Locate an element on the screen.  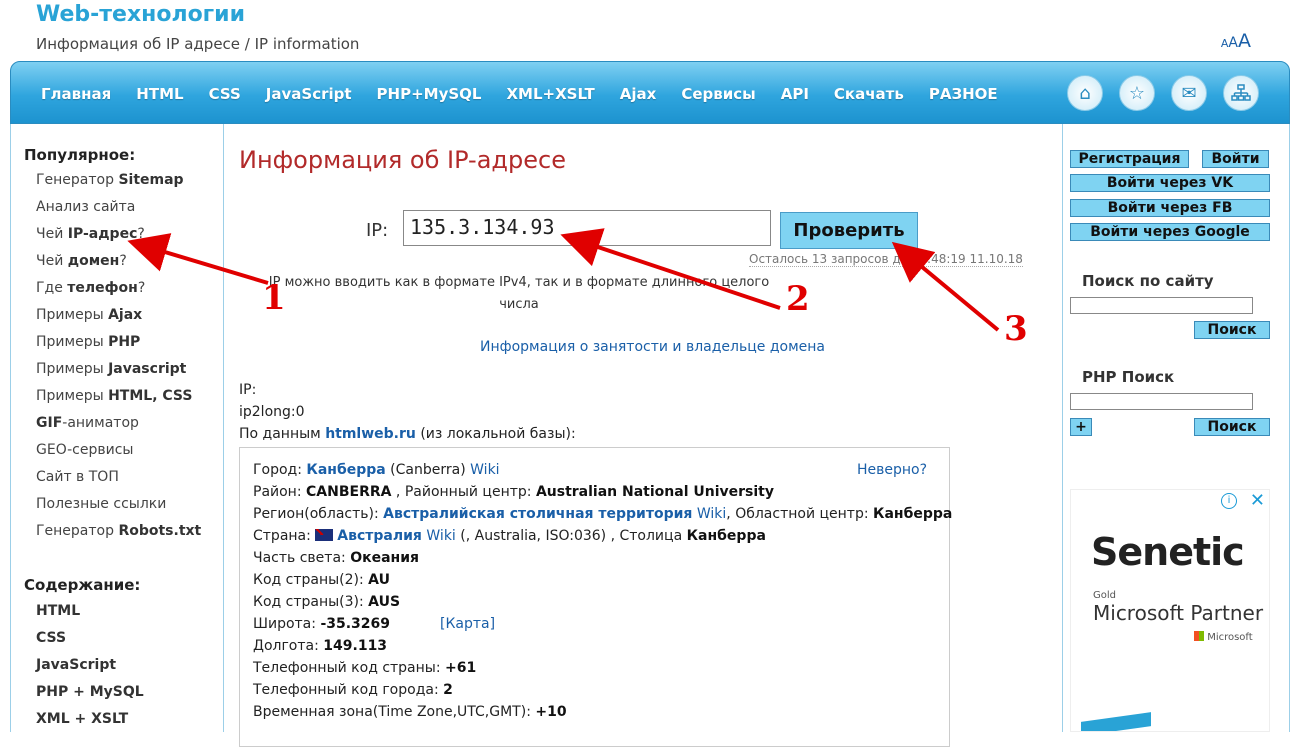
city-link: Канберра is located at coordinates (345, 470).